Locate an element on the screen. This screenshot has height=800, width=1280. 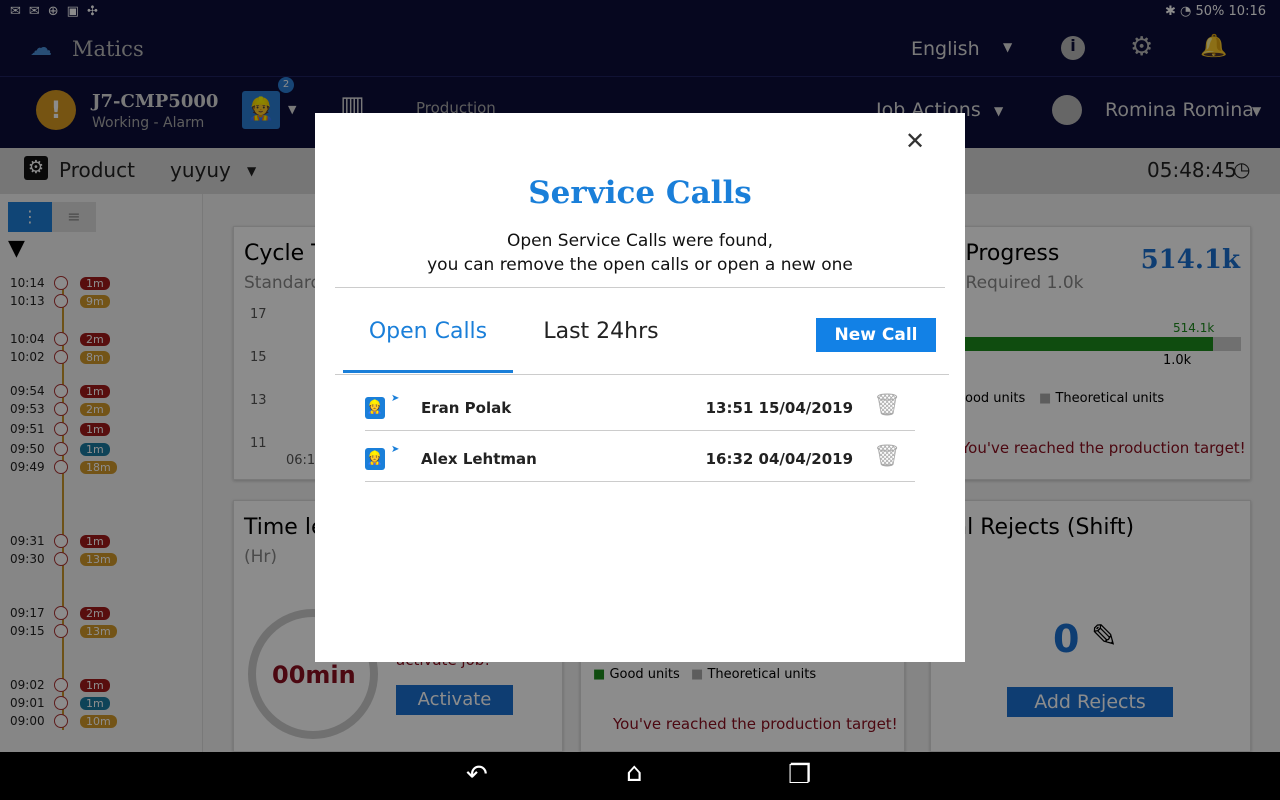
home-icon: ⌂ is located at coordinates (634, 773).